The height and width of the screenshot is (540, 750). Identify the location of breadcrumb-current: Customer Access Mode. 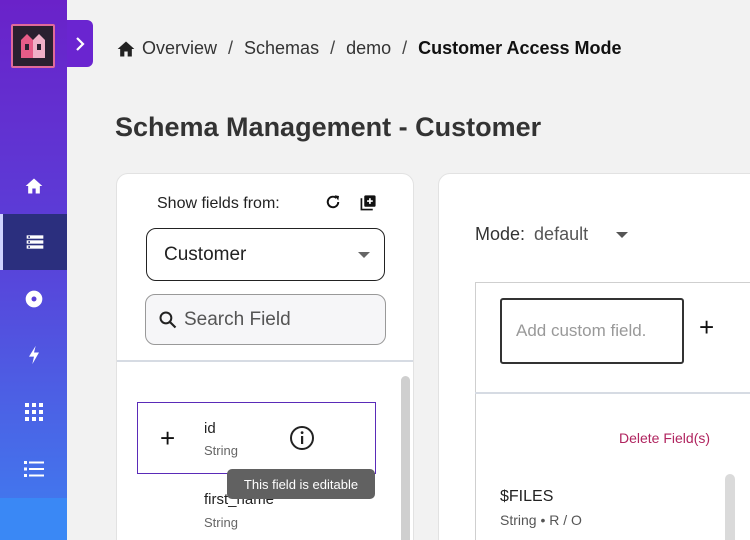
(520, 48).